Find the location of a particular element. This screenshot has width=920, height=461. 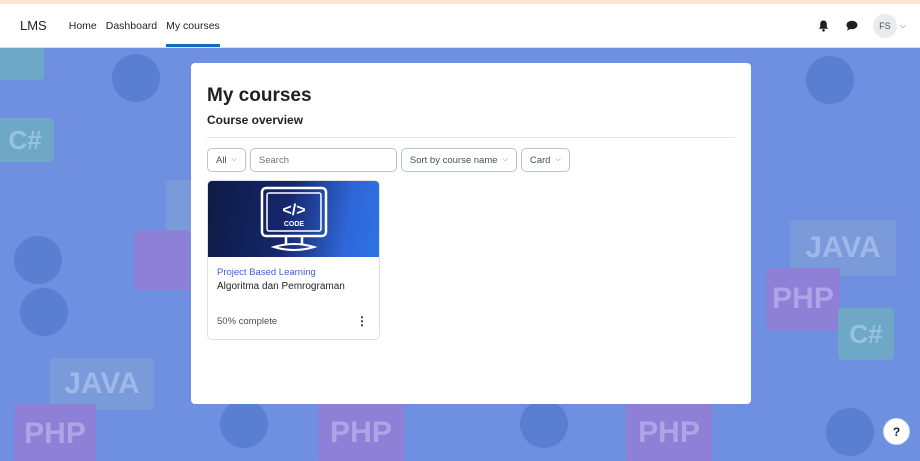

nav-link-home: Home is located at coordinates (83, 25).